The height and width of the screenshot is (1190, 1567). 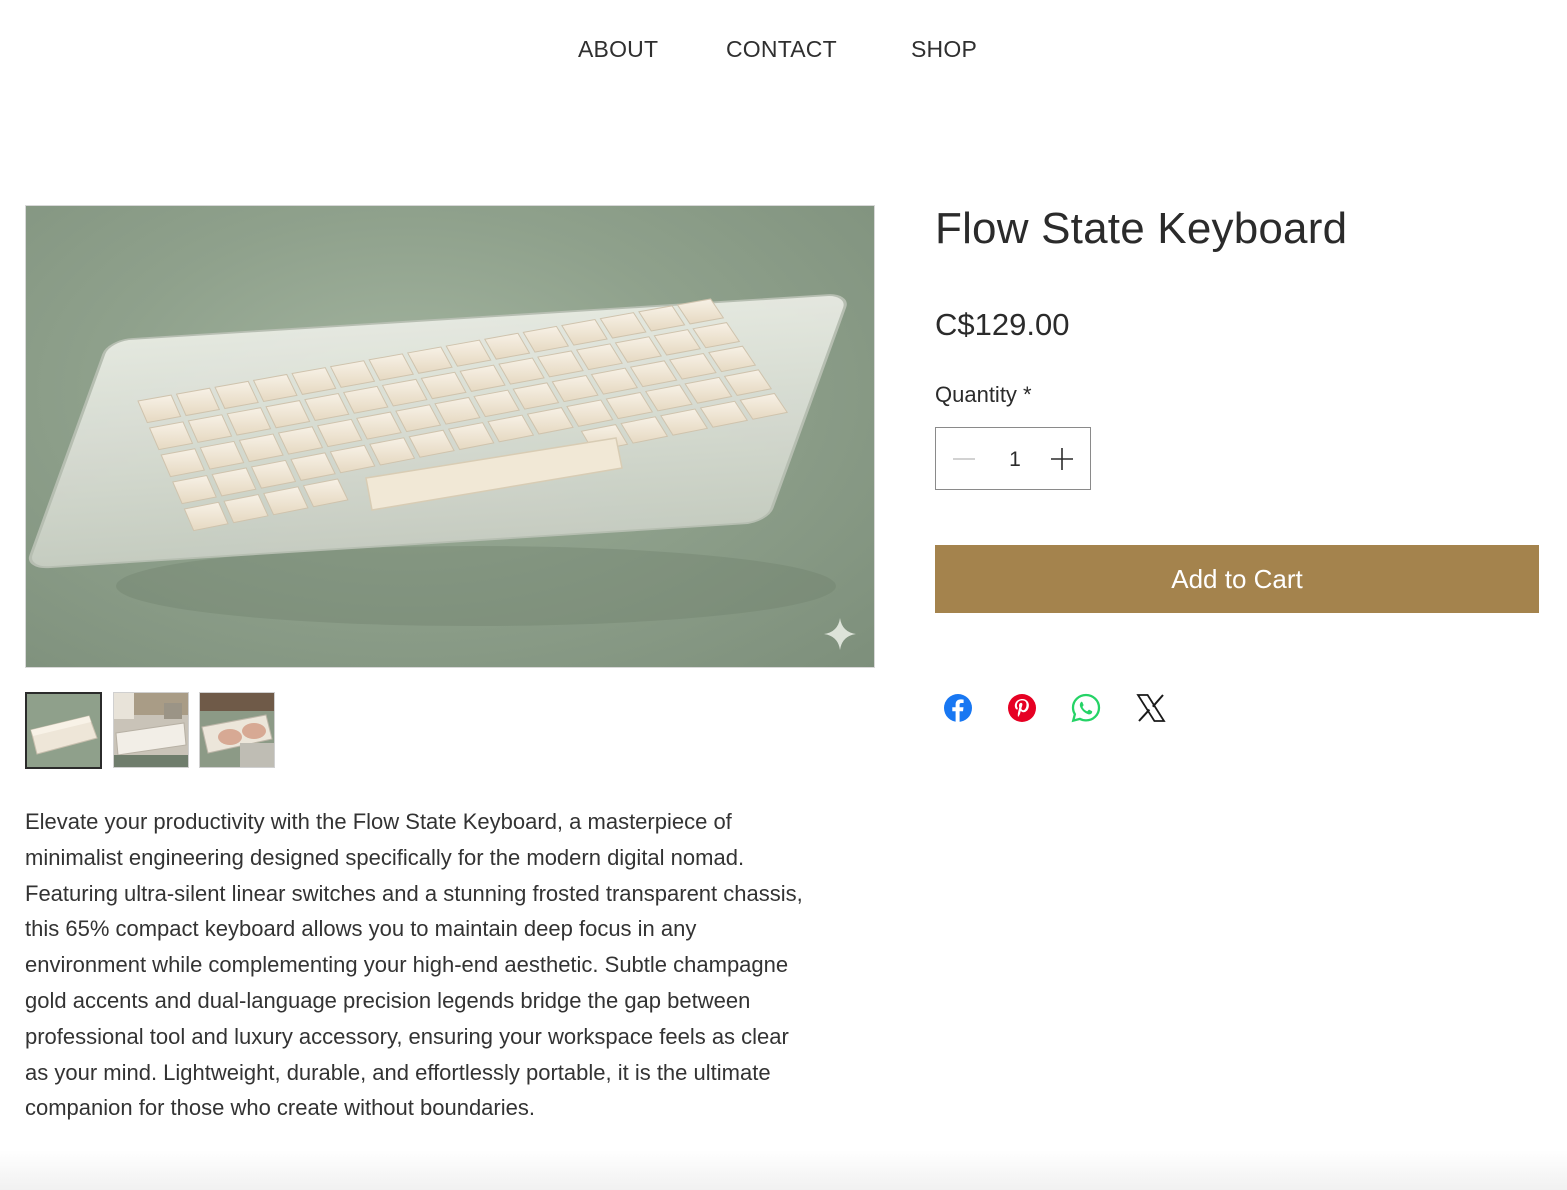 What do you see at coordinates (1022, 708) in the screenshot?
I see `pinterest-icon` at bounding box center [1022, 708].